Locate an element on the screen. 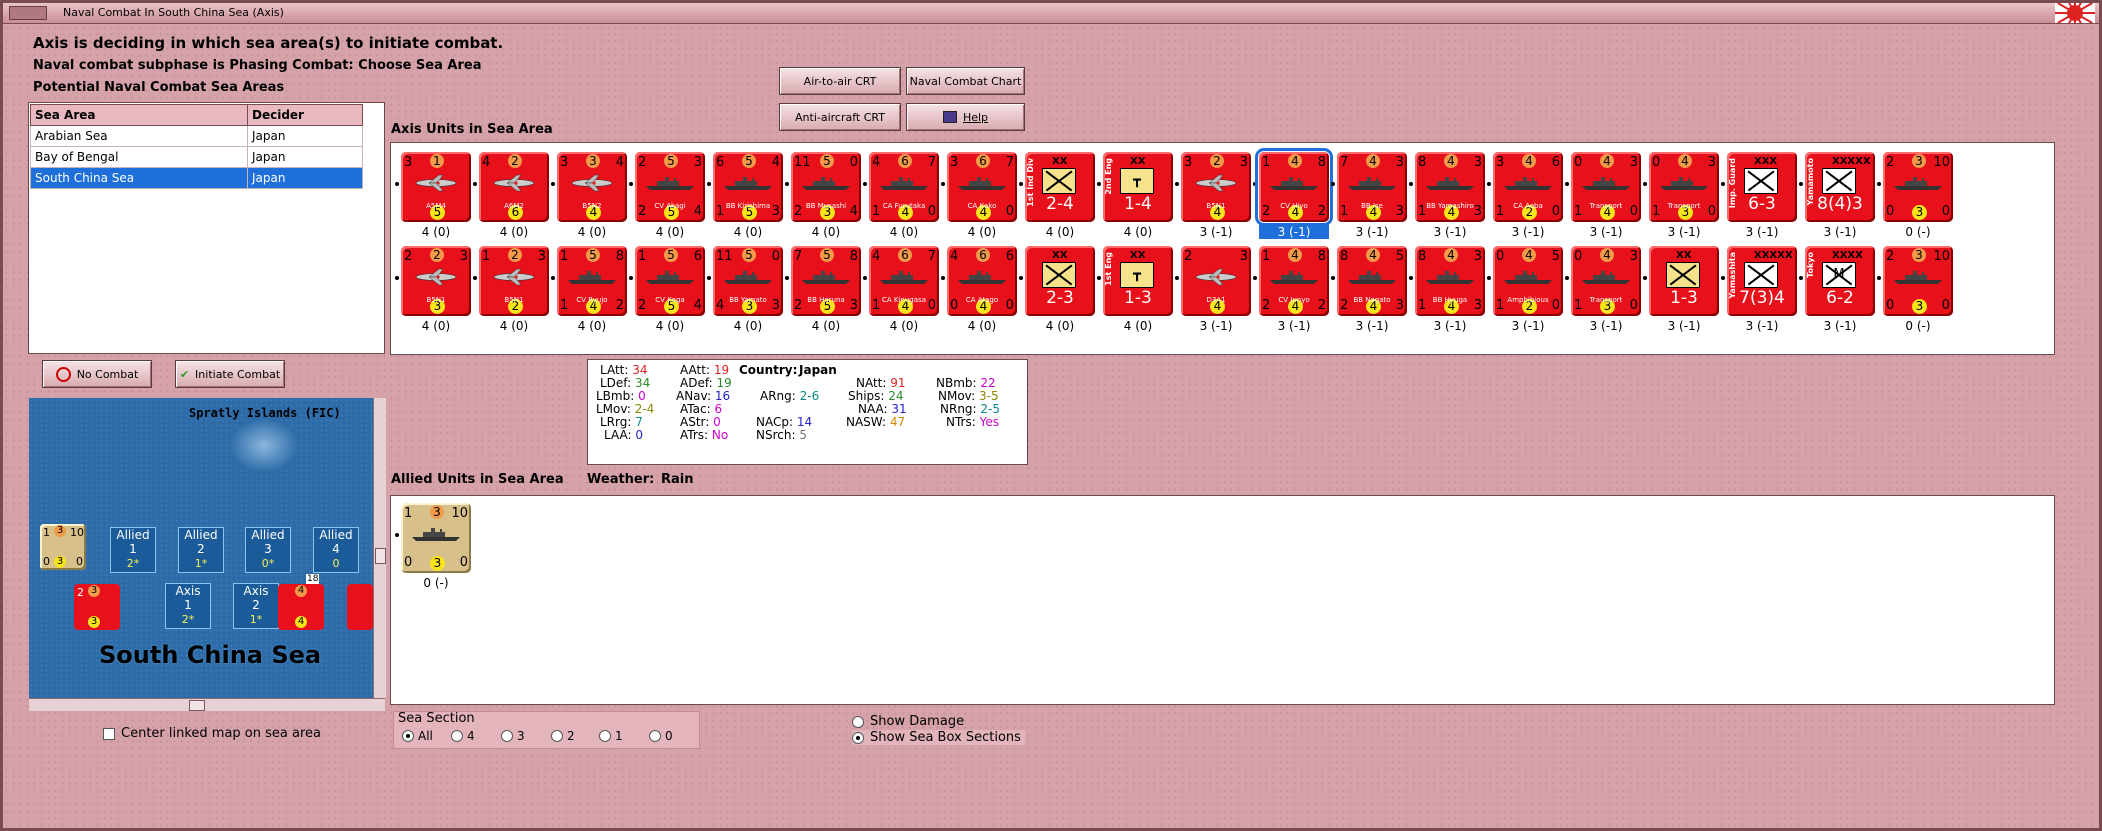 The image size is (2102, 831). initiate-combat-button: ✔ Initiate Combat is located at coordinates (230, 374).